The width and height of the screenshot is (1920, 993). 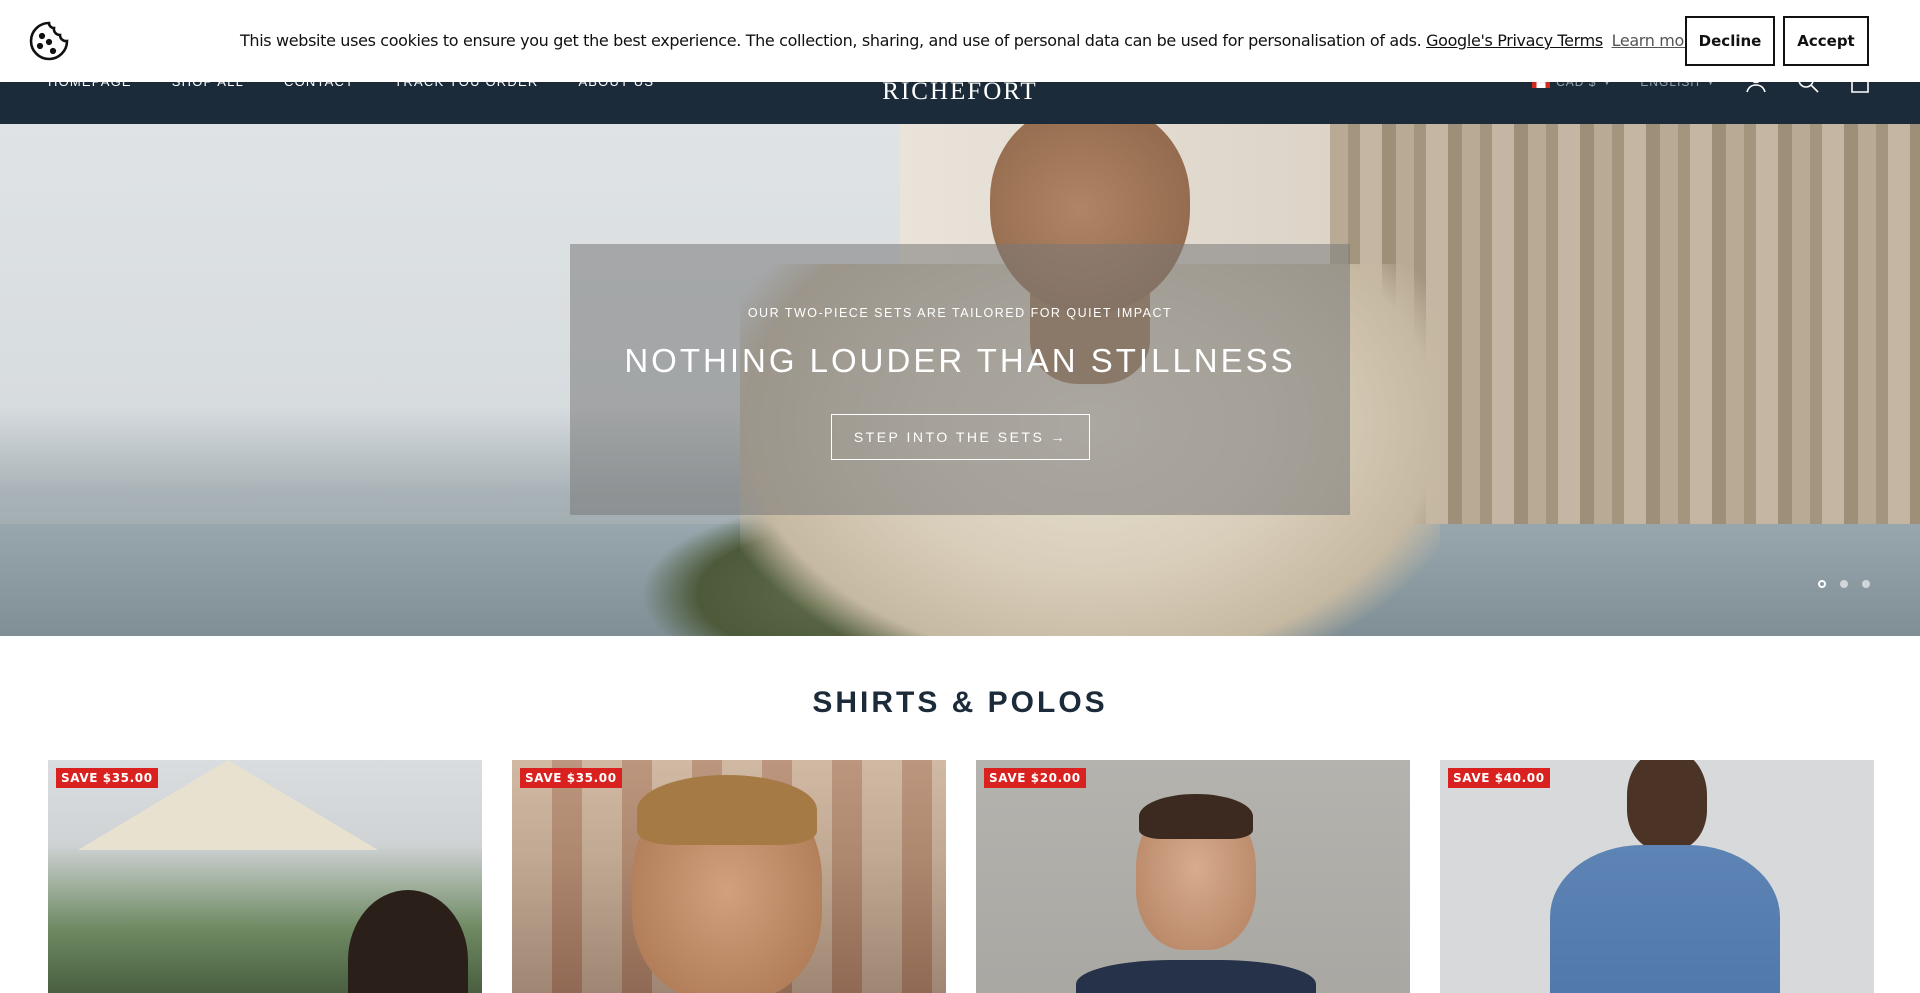 I want to click on product-card: SAVE $20.00, so click(x=1193, y=876).